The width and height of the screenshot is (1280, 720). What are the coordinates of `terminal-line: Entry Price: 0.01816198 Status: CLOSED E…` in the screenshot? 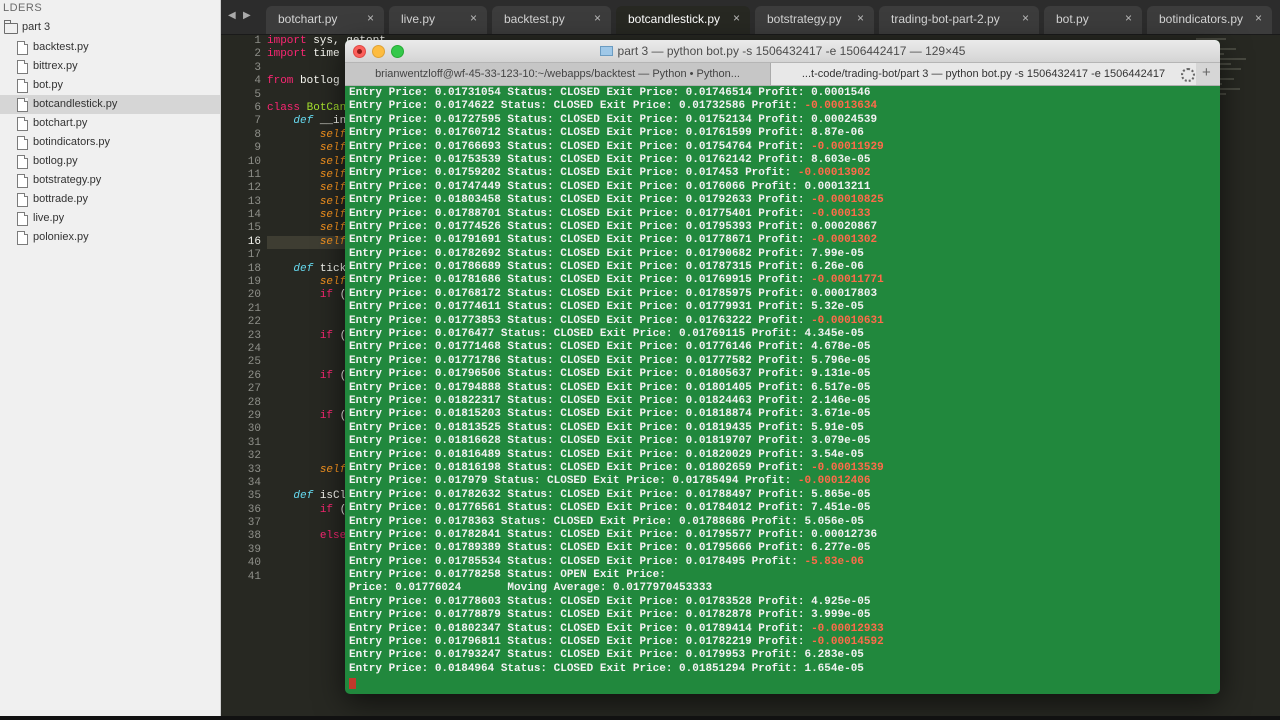 It's located at (783, 468).